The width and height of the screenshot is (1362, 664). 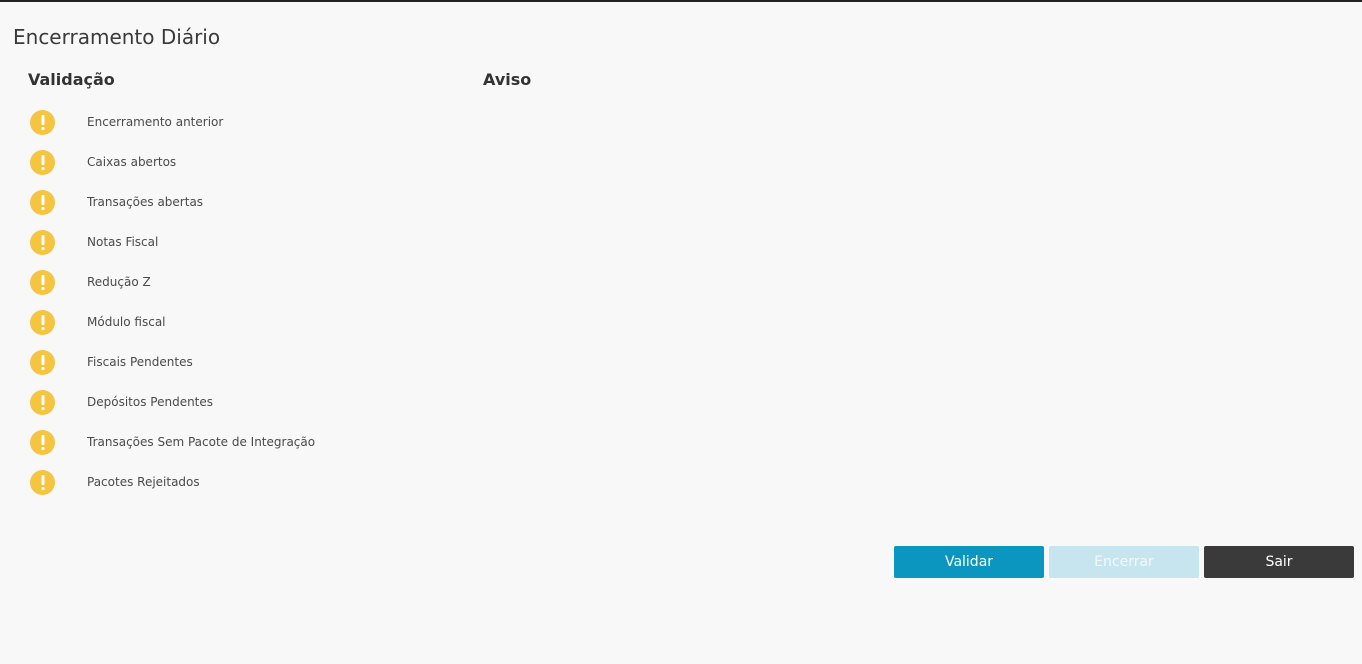 I want to click on exit-button: Sair, so click(x=1279, y=562).